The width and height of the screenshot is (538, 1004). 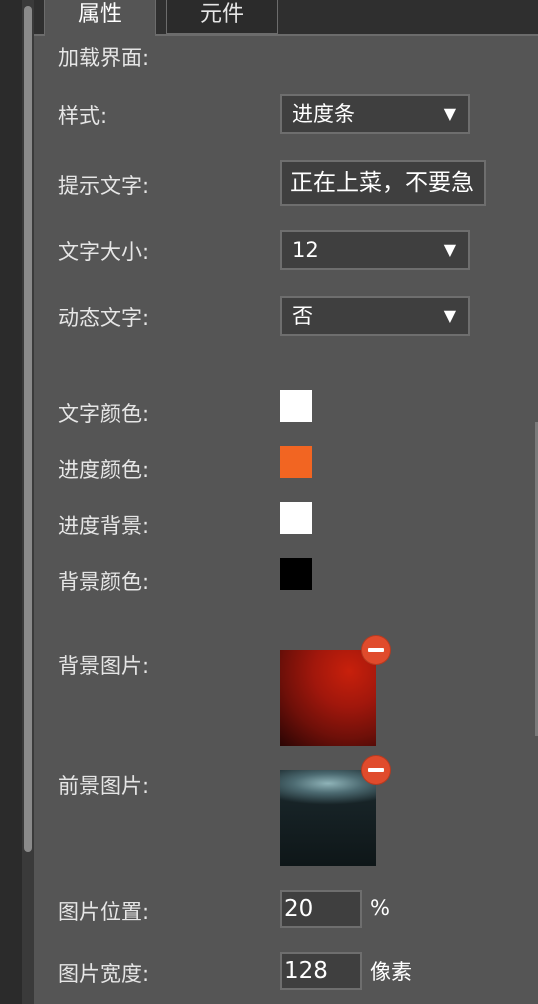 What do you see at coordinates (375, 114) in the screenshot?
I see `style-select: 进度条 ▼` at bounding box center [375, 114].